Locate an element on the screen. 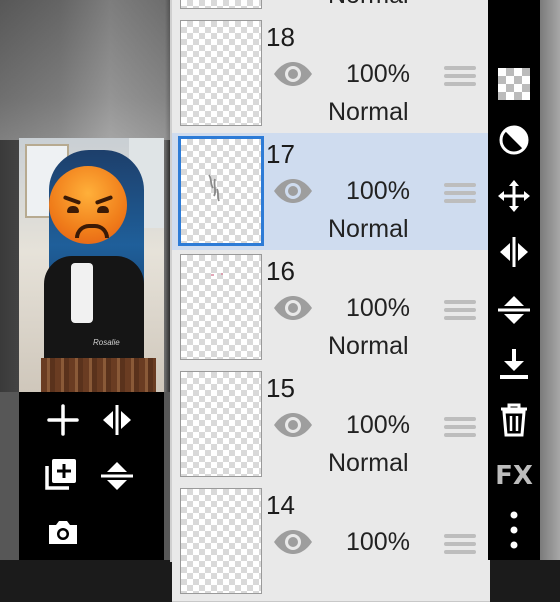 Image resolution: width=560 pixels, height=602 pixels. emoji-brow-left is located at coordinates (72, 200).